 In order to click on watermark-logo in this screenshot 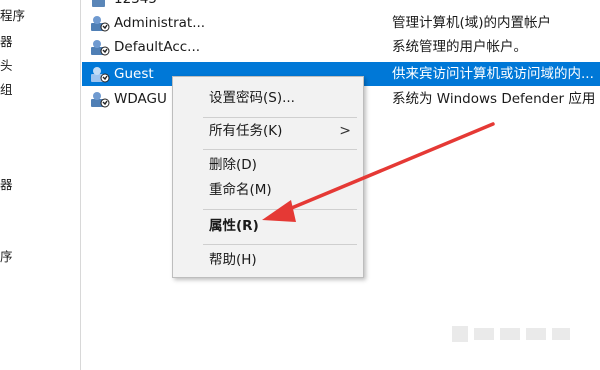, I will do `click(511, 334)`.